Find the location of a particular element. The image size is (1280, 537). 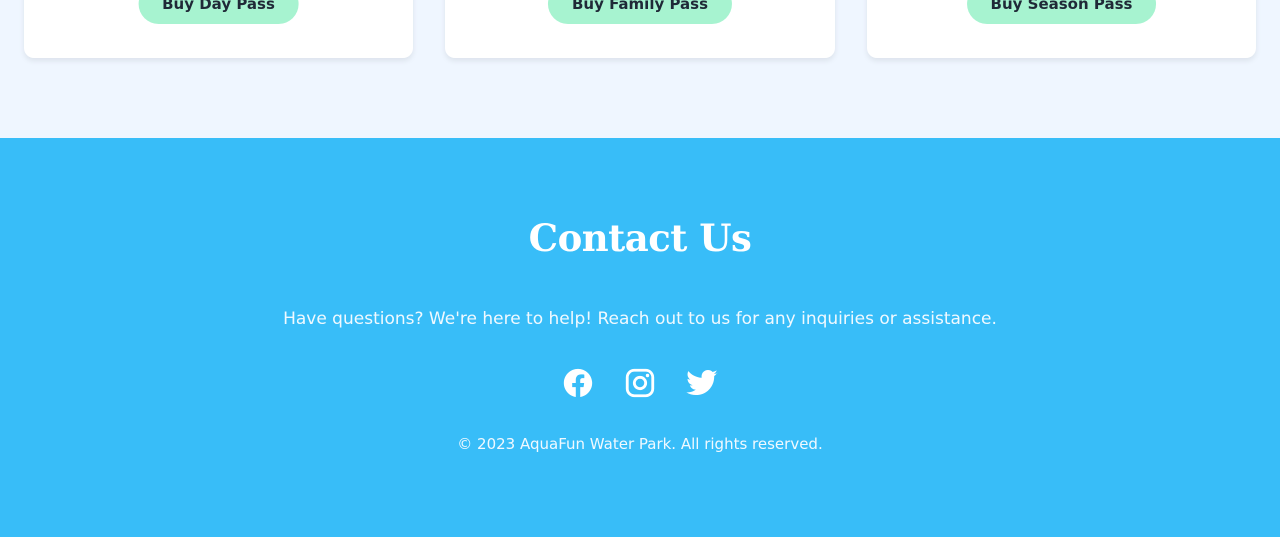

social-links is located at coordinates (640, 383).